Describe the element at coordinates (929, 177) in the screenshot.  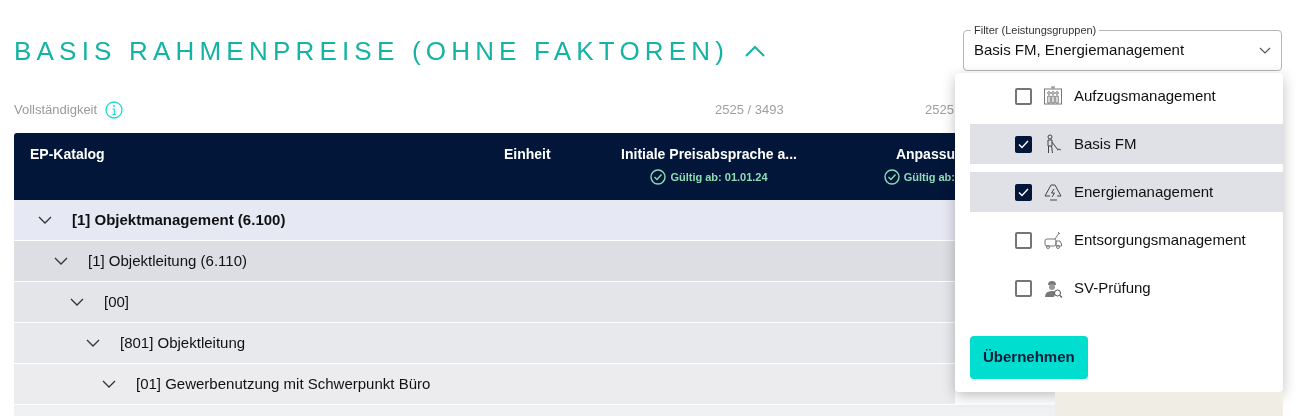
I see `valid-from-label: Gültig ab:` at that location.